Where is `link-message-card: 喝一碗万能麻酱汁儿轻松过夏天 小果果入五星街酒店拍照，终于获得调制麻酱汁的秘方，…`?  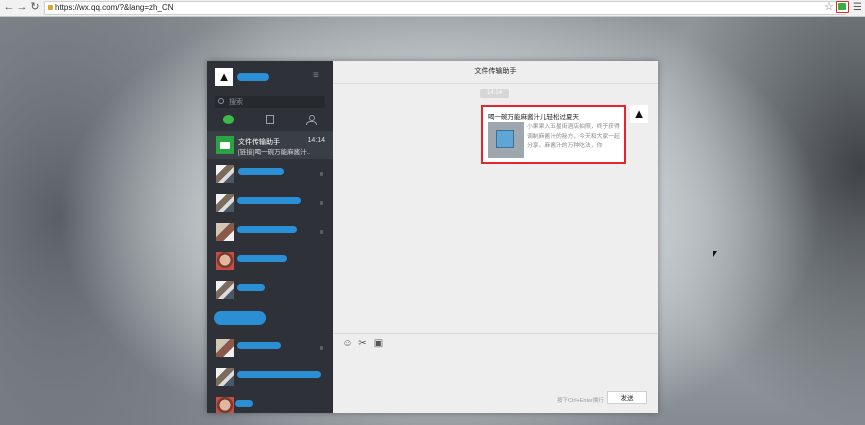
link-message-card: 喝一碗万能麻酱汁儿轻松过夏天 小果果入五星街酒店拍照，终于获得调制麻酱汁的秘方，… is located at coordinates (553, 134).